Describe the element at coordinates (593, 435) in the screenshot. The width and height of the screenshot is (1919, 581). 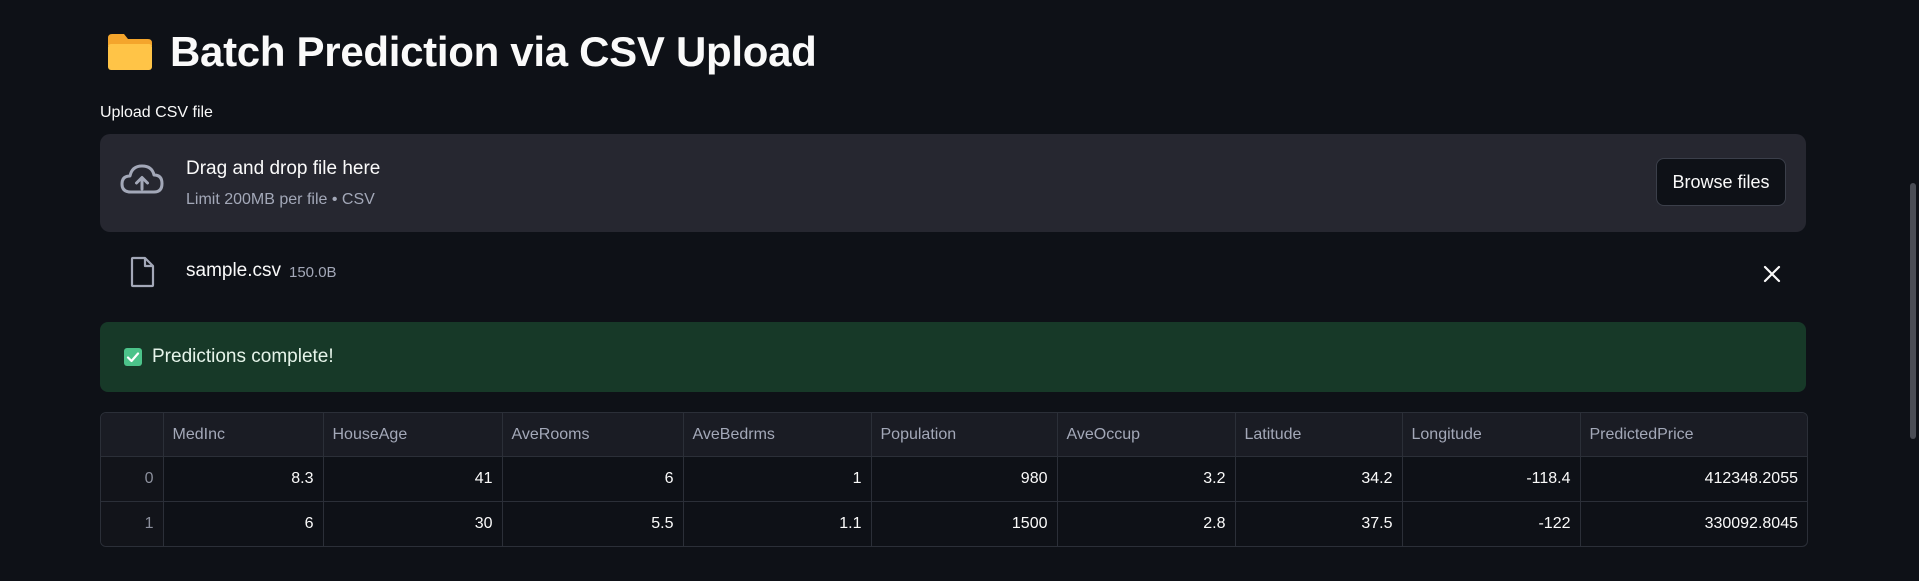
I see `column-header: AveRooms` at that location.